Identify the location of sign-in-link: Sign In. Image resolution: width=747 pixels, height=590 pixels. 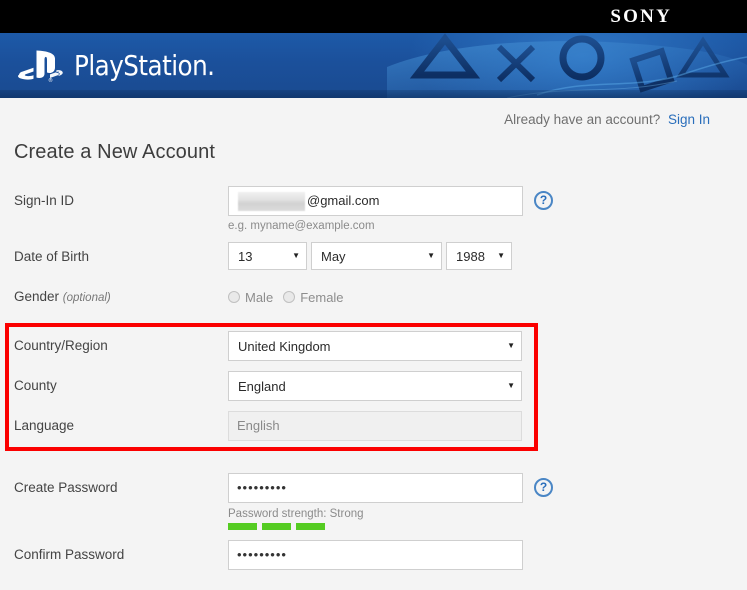
(689, 119).